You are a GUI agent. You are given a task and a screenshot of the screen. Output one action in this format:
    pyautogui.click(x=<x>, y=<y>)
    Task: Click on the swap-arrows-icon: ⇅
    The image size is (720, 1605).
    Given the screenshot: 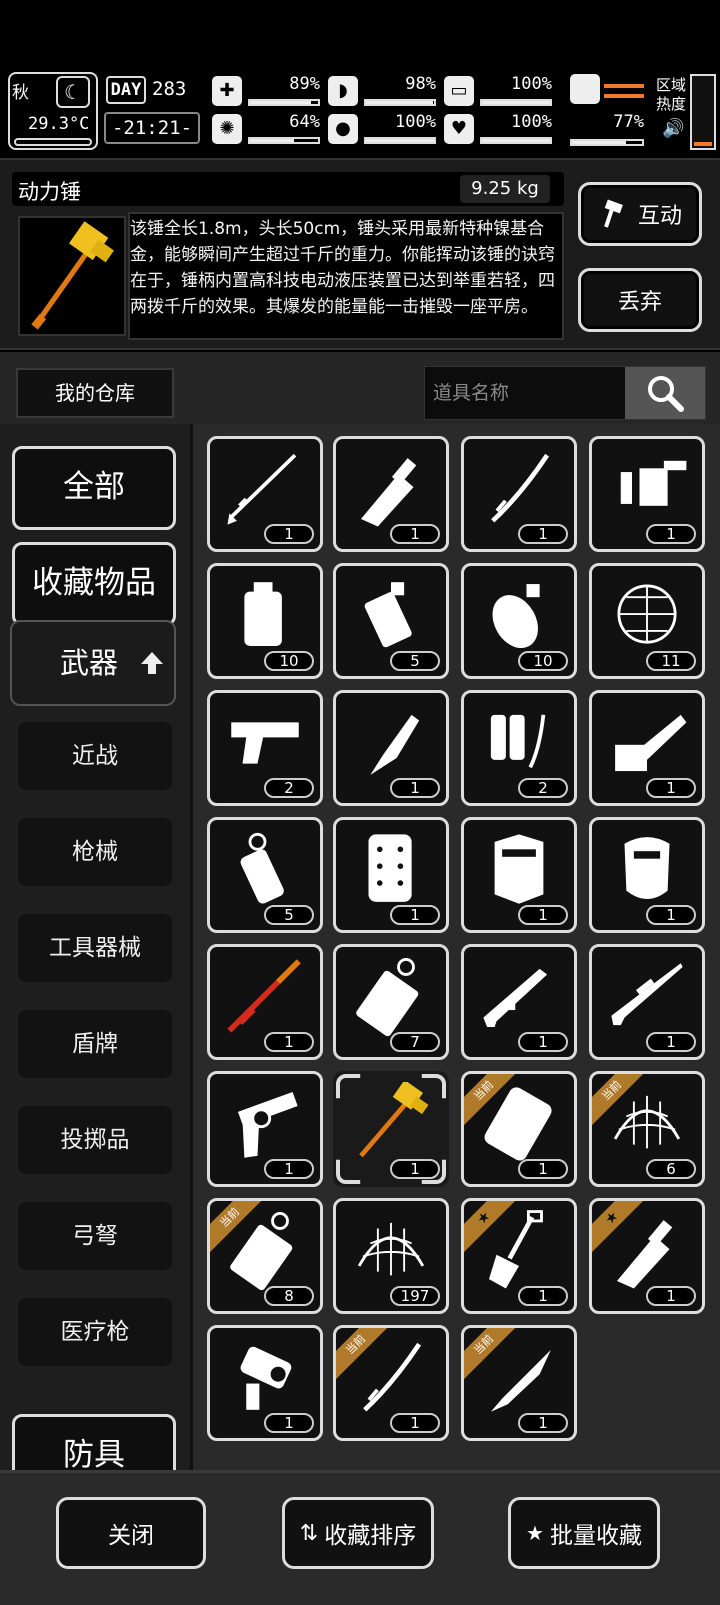 What is the action you would take?
    pyautogui.click(x=309, y=1533)
    